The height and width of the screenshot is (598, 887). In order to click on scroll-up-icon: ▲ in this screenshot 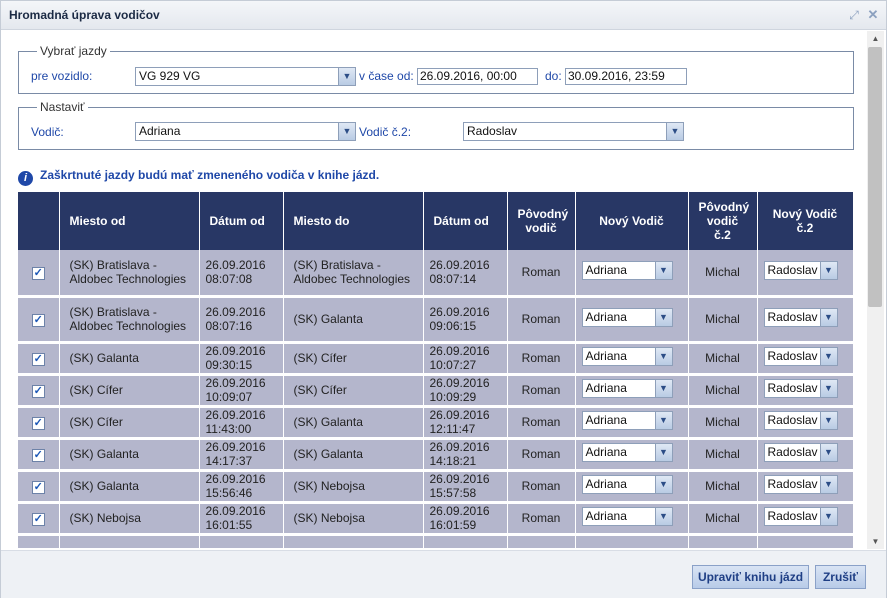, I will do `click(875, 38)`.